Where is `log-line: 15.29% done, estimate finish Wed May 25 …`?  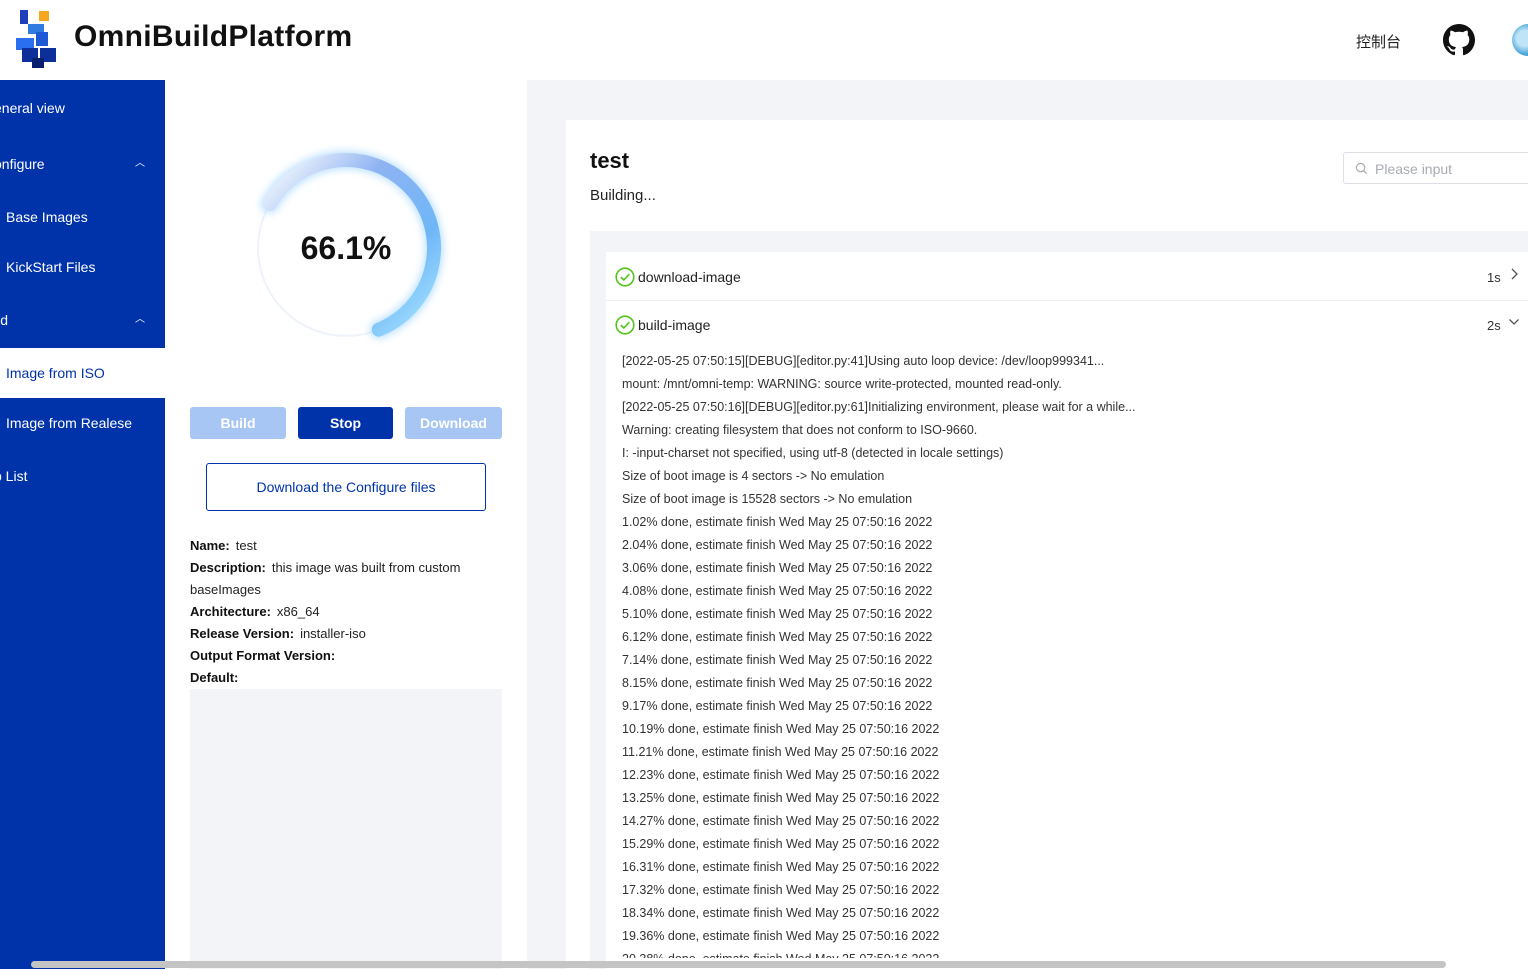
log-line: 15.29% done, estimate finish Wed May 25 … is located at coordinates (781, 844).